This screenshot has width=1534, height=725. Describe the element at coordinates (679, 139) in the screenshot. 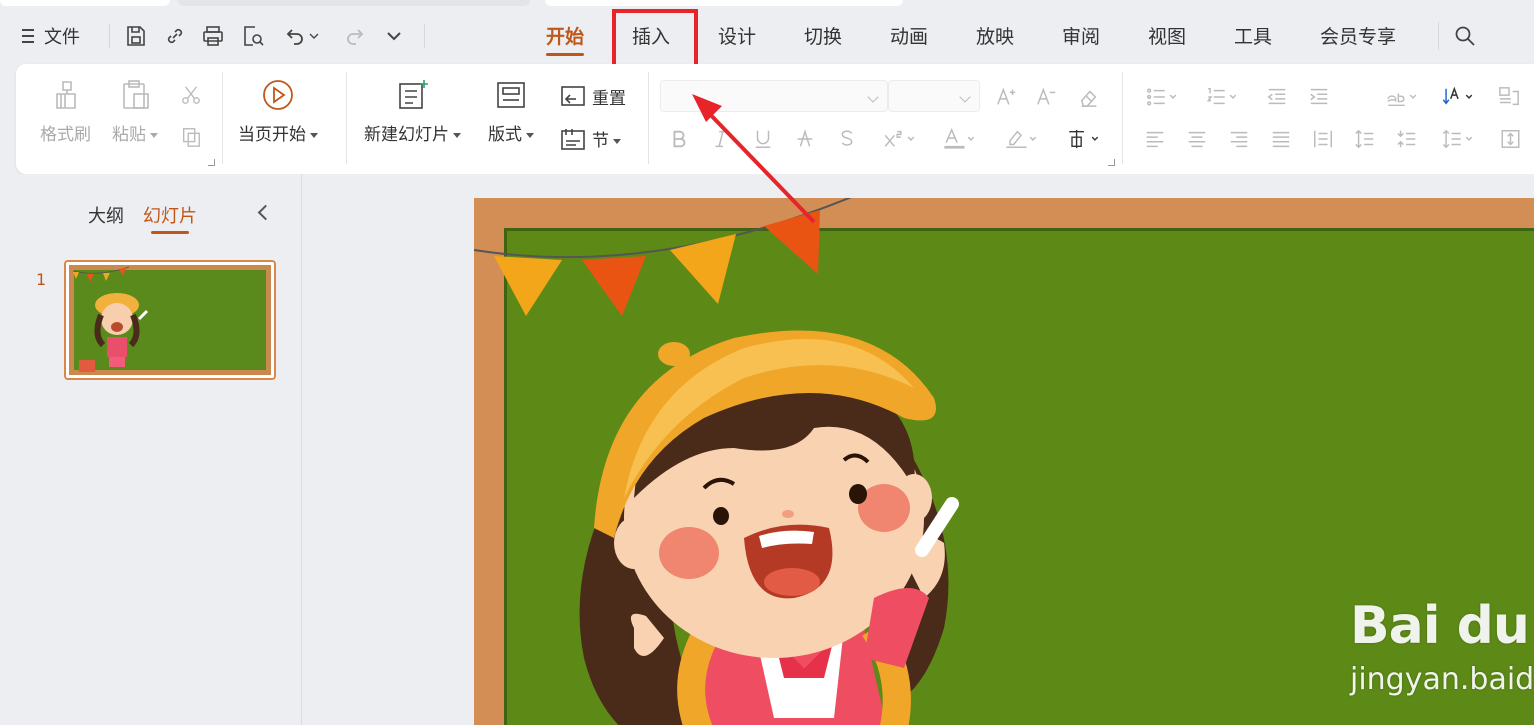

I see `bold-icon` at that location.